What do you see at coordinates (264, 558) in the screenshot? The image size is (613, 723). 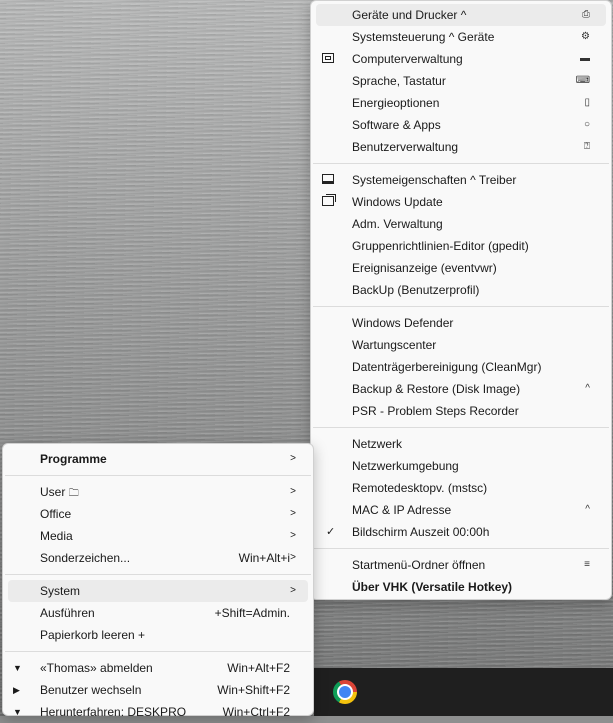 I see `shortcut-label: Win+Alt+i` at bounding box center [264, 558].